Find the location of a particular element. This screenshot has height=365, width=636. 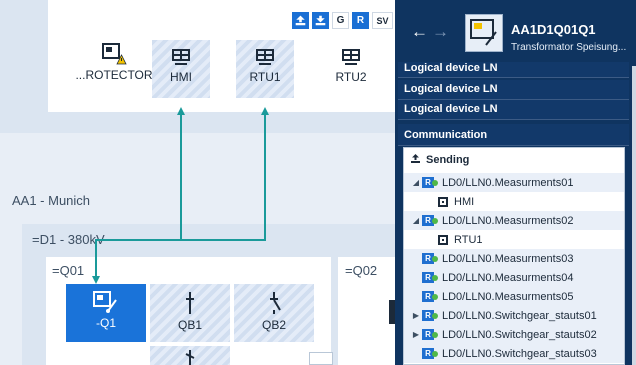

tree-item: R LD0/LLN0.Measurments05 is located at coordinates (514, 296).